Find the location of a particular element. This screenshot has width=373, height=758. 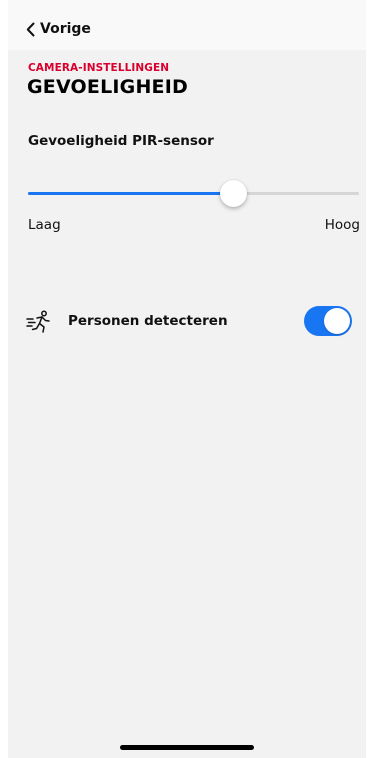

slider-thumb is located at coordinates (234, 193).